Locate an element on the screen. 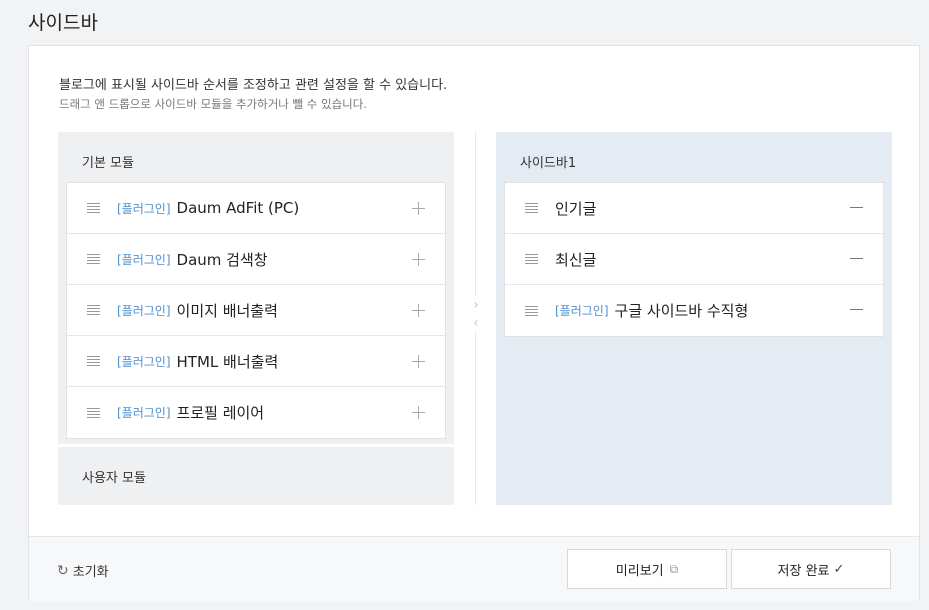 The image size is (929, 610). list-item: [플러그인] 구글 사이드바 수직형 is located at coordinates (694, 310).